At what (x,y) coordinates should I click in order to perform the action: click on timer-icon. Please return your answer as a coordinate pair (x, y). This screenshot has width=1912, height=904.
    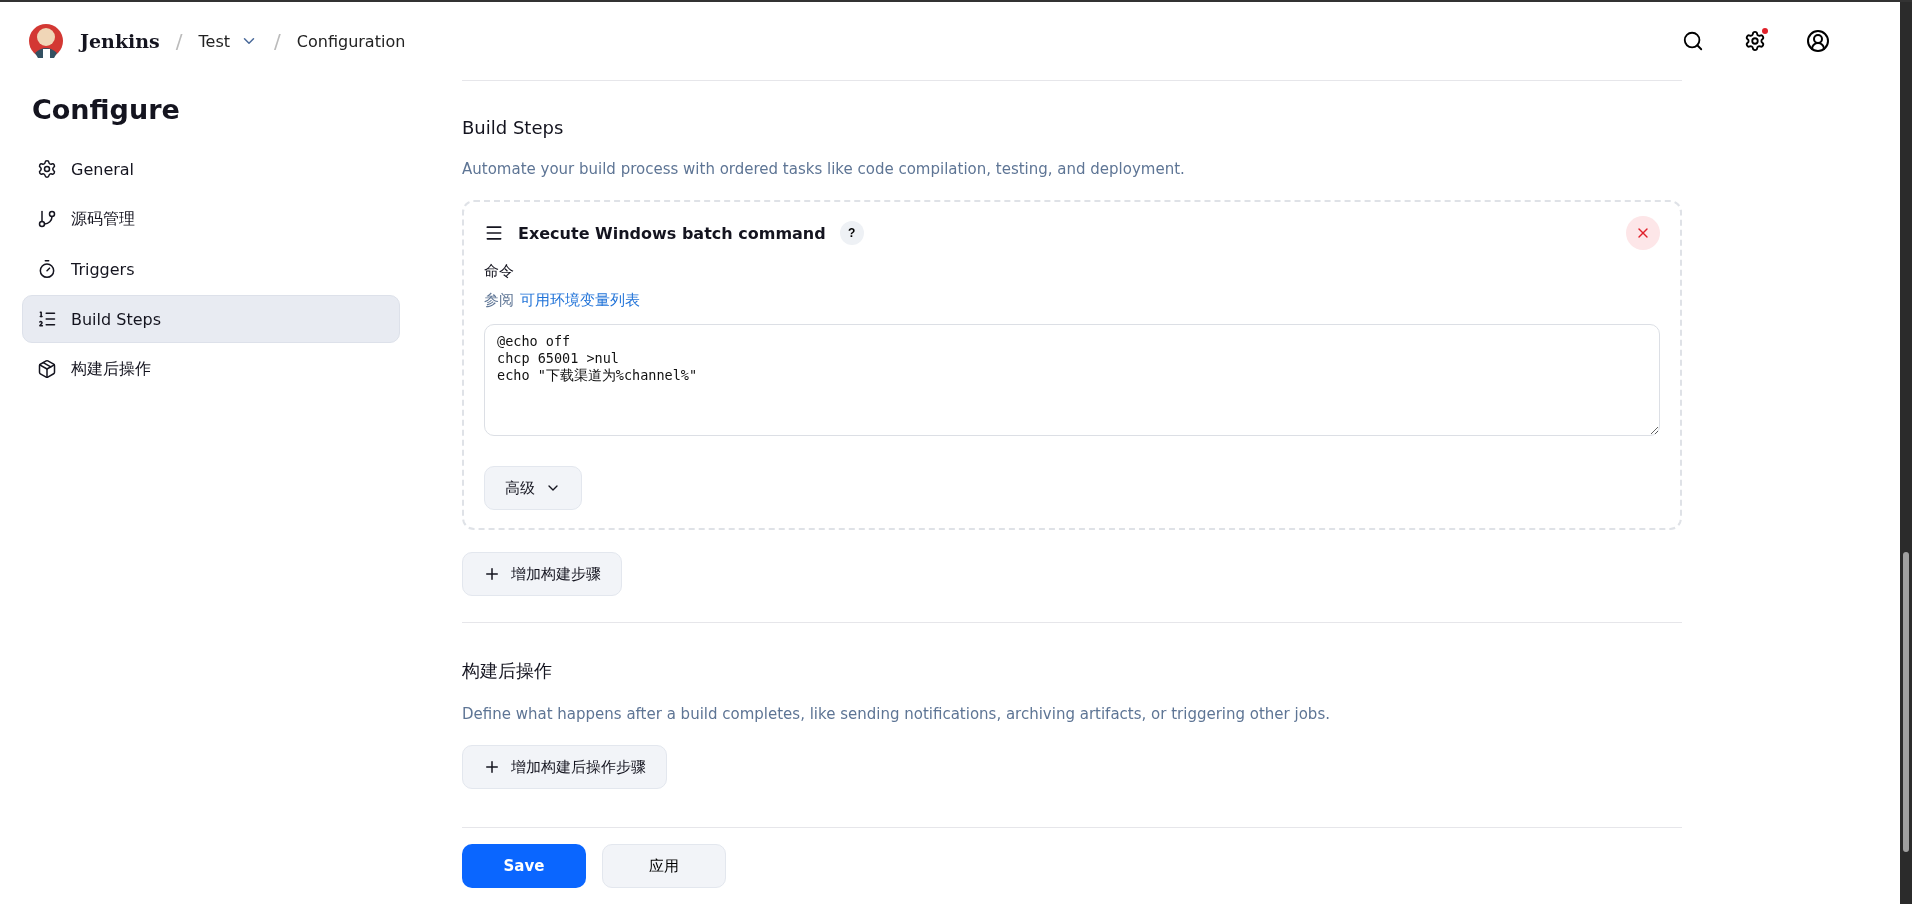
    Looking at the image, I should click on (47, 269).